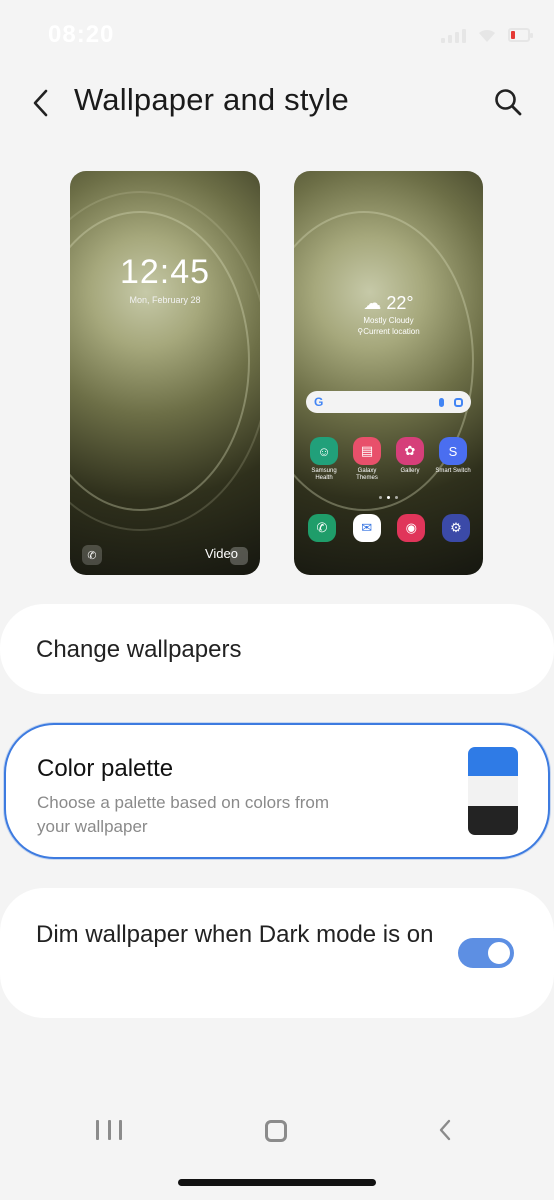 The width and height of the screenshot is (554, 1200). Describe the element at coordinates (455, 528) in the screenshot. I see `settings-icon: ⚙` at that location.